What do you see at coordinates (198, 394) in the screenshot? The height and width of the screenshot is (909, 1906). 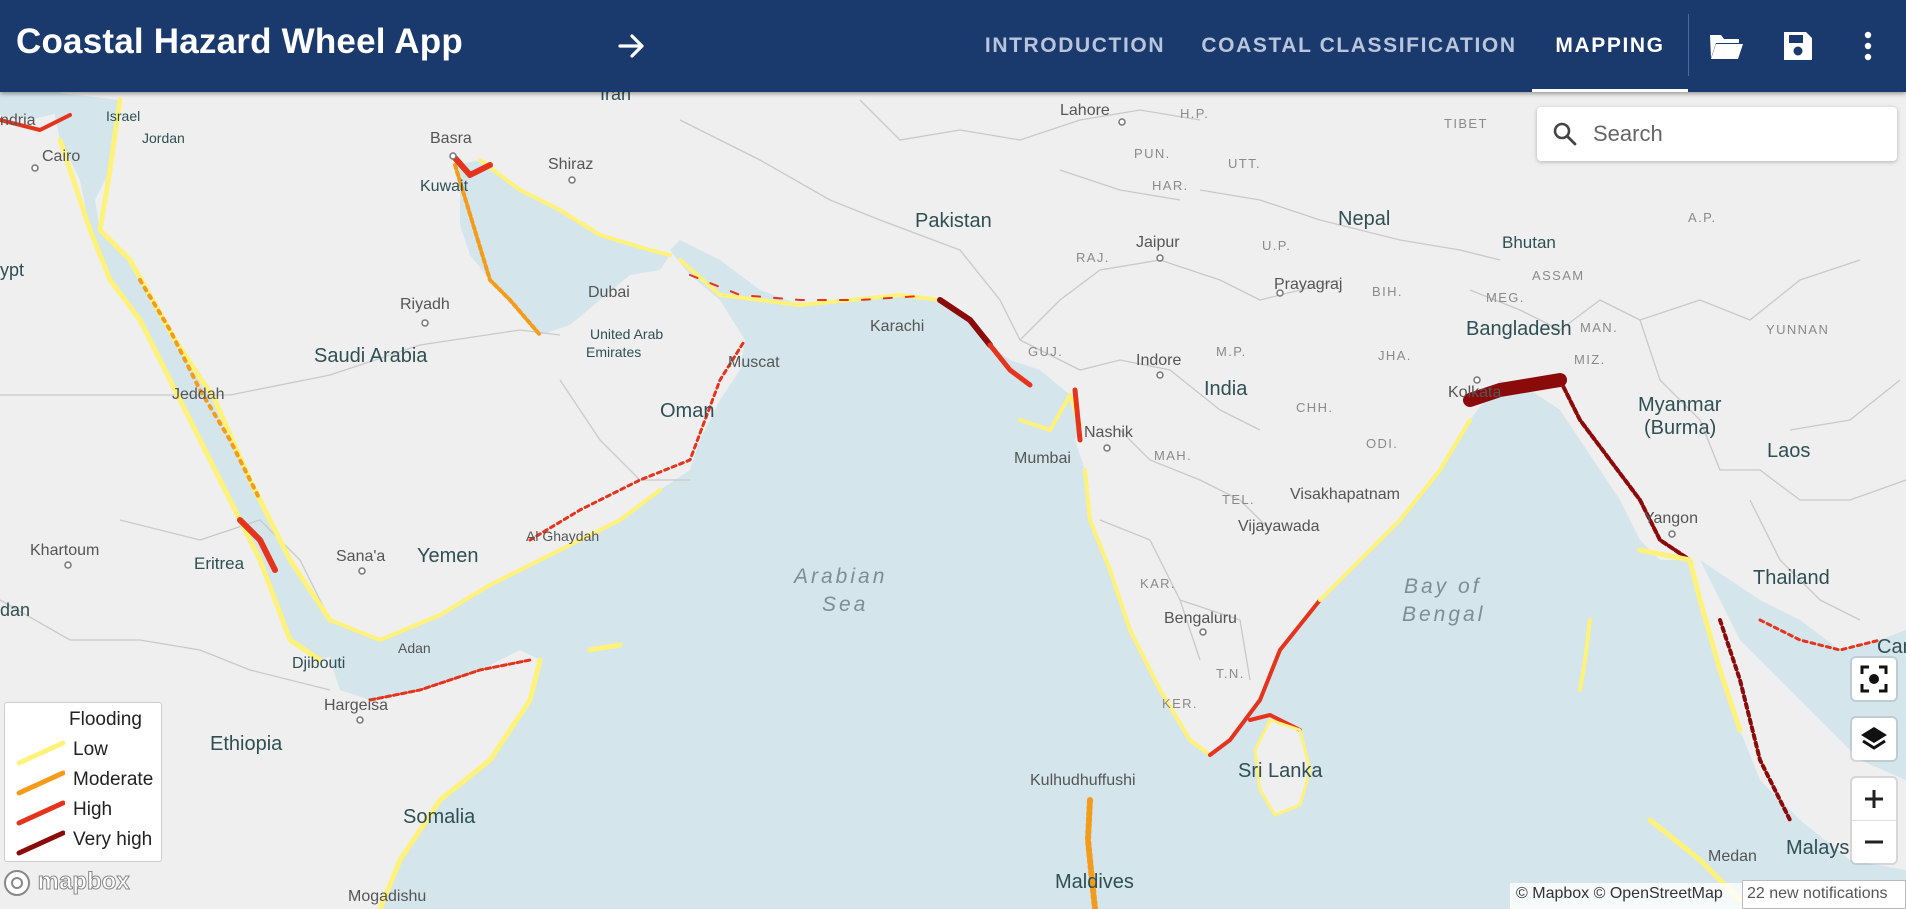 I see `map-label-jeddah: Jeddah` at bounding box center [198, 394].